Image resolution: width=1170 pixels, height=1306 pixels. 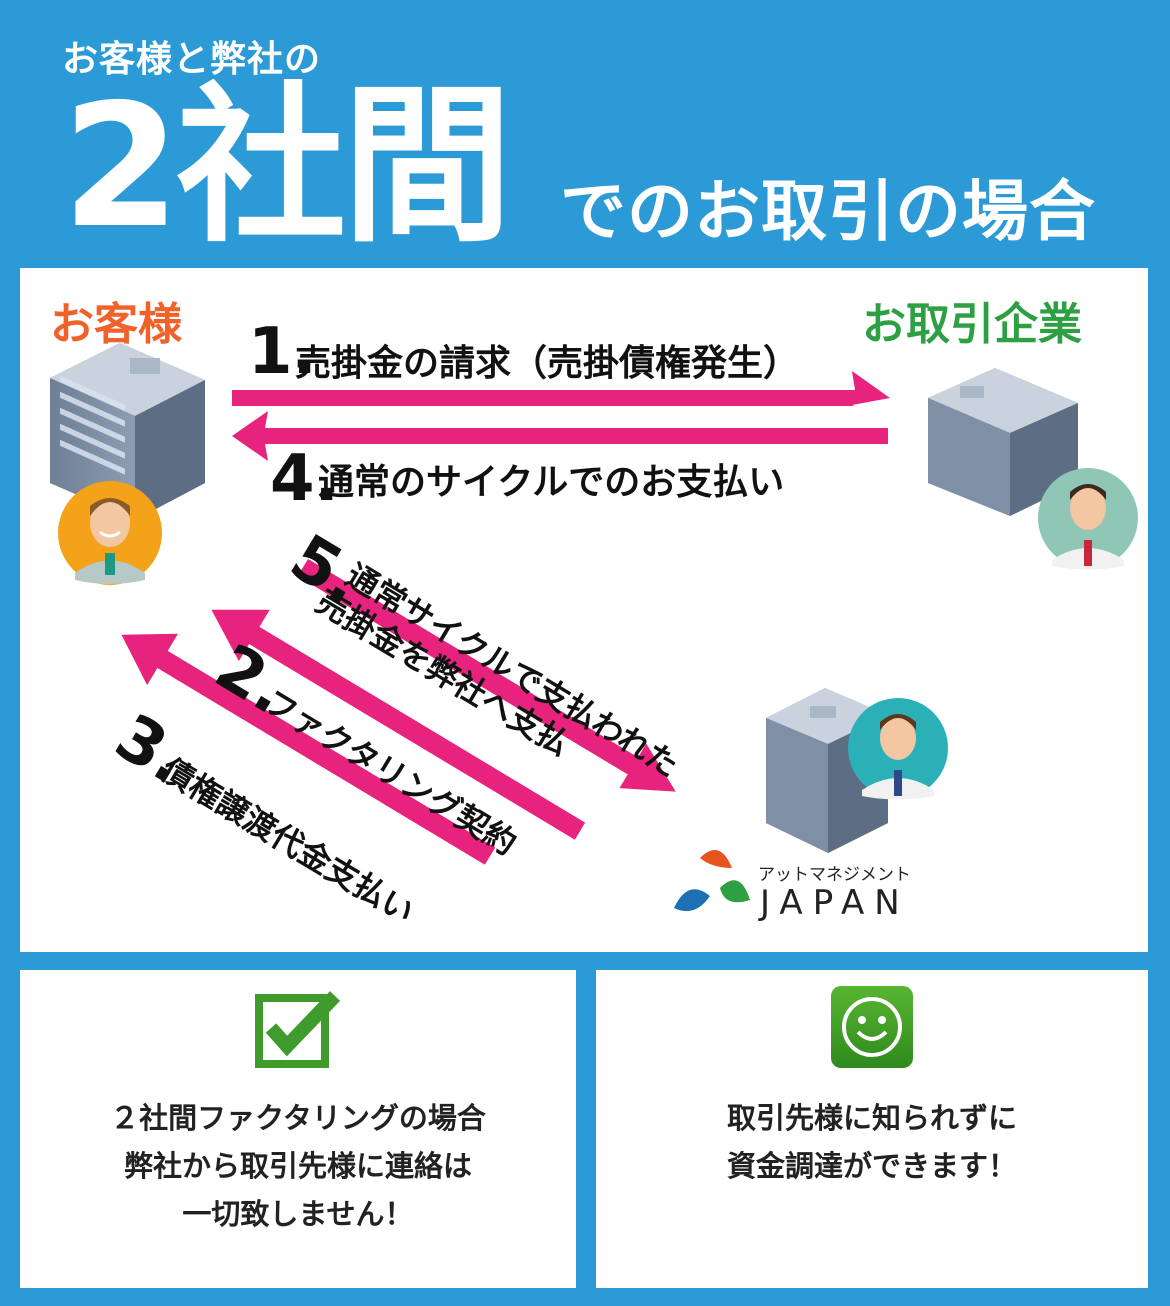 I want to click on partner-avatar, so click(x=1088, y=519).